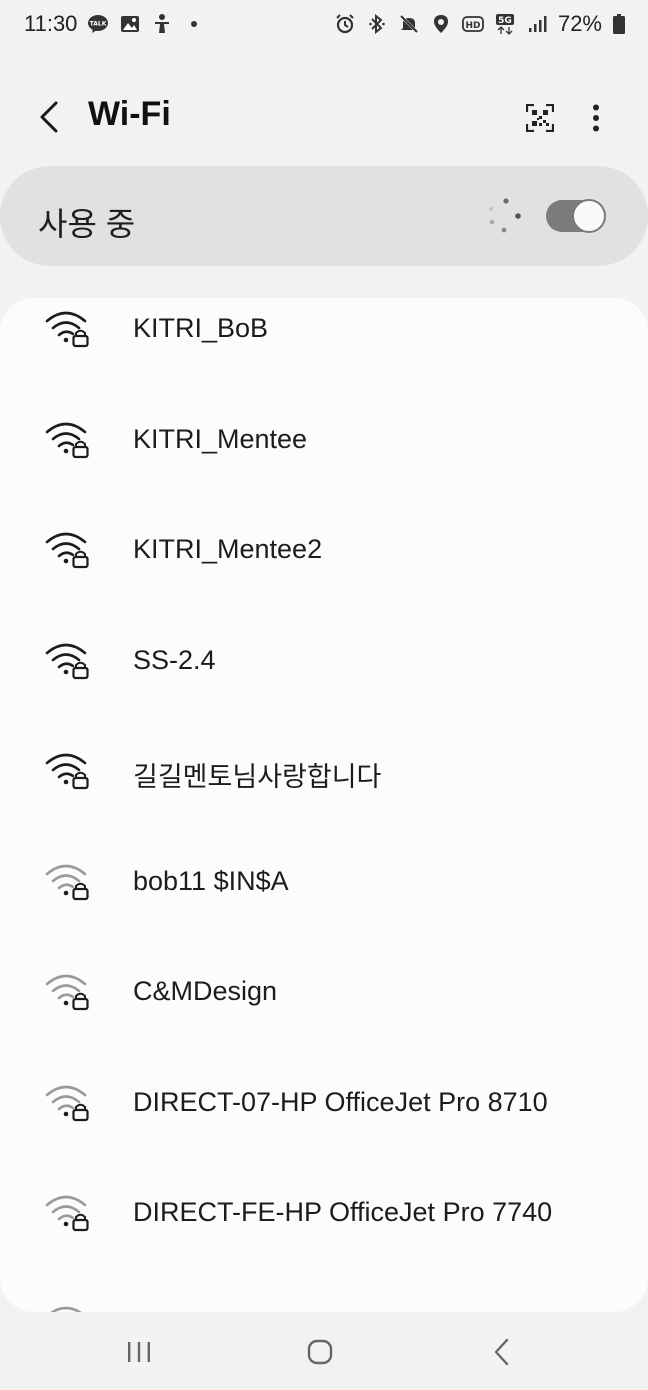  Describe the element at coordinates (505, 21) in the screenshot. I see `svg-text: 5G` at that location.